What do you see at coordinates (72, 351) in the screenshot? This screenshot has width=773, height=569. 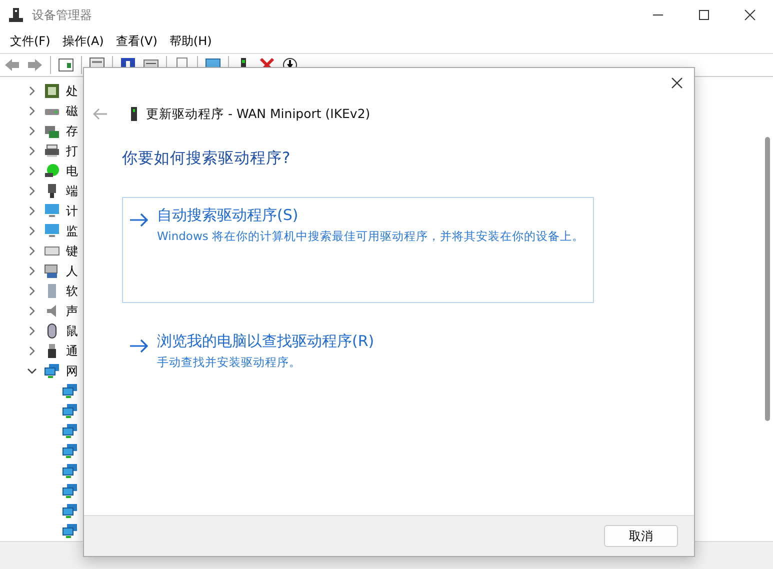 I see `tree-item: 通` at bounding box center [72, 351].